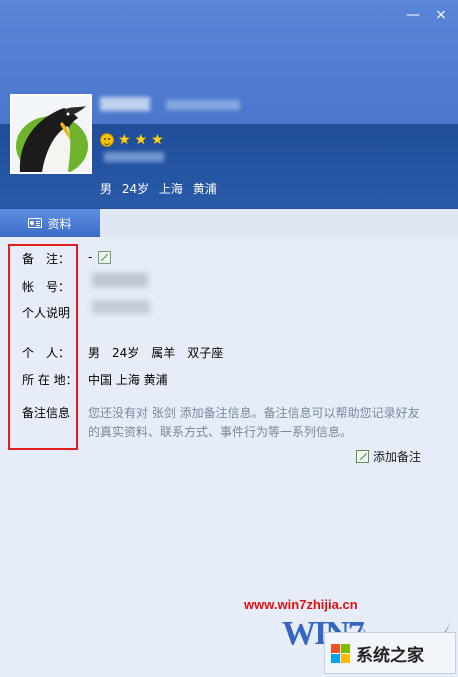 The height and width of the screenshot is (677, 458). What do you see at coordinates (121, 307) in the screenshot?
I see `blurred-signature-value` at bounding box center [121, 307].